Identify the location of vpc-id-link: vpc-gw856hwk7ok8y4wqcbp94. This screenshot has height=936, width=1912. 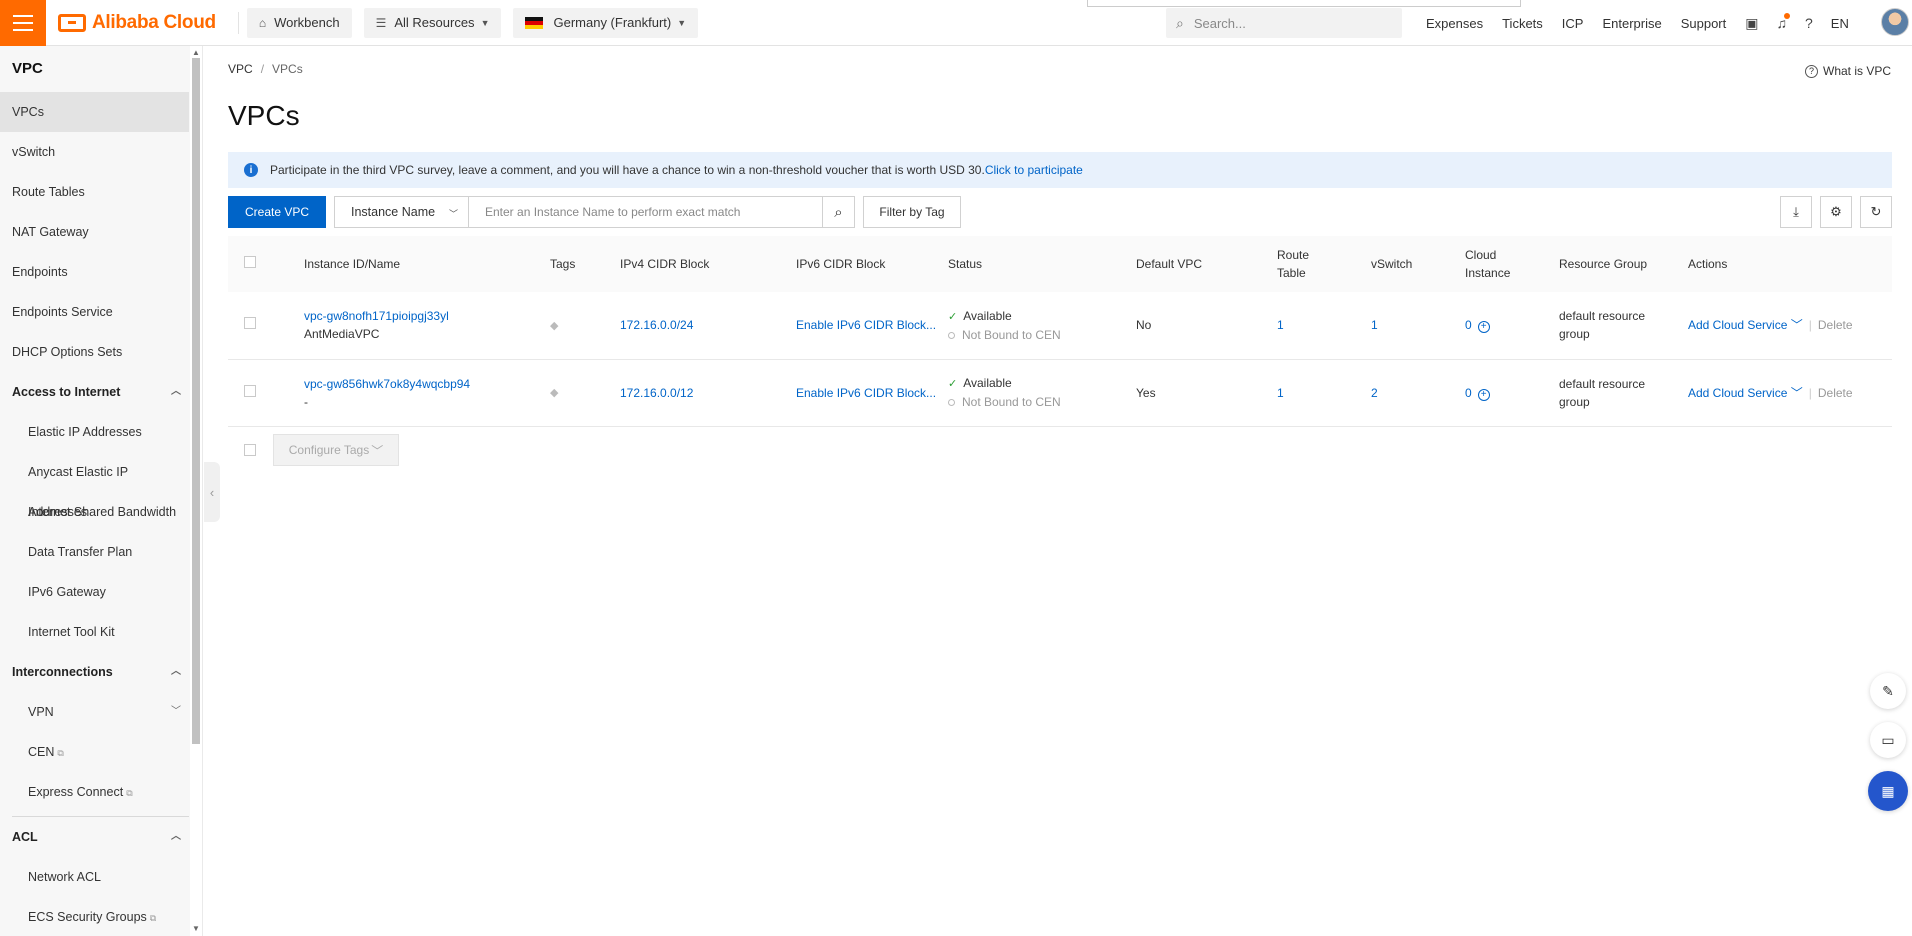
(387, 384).